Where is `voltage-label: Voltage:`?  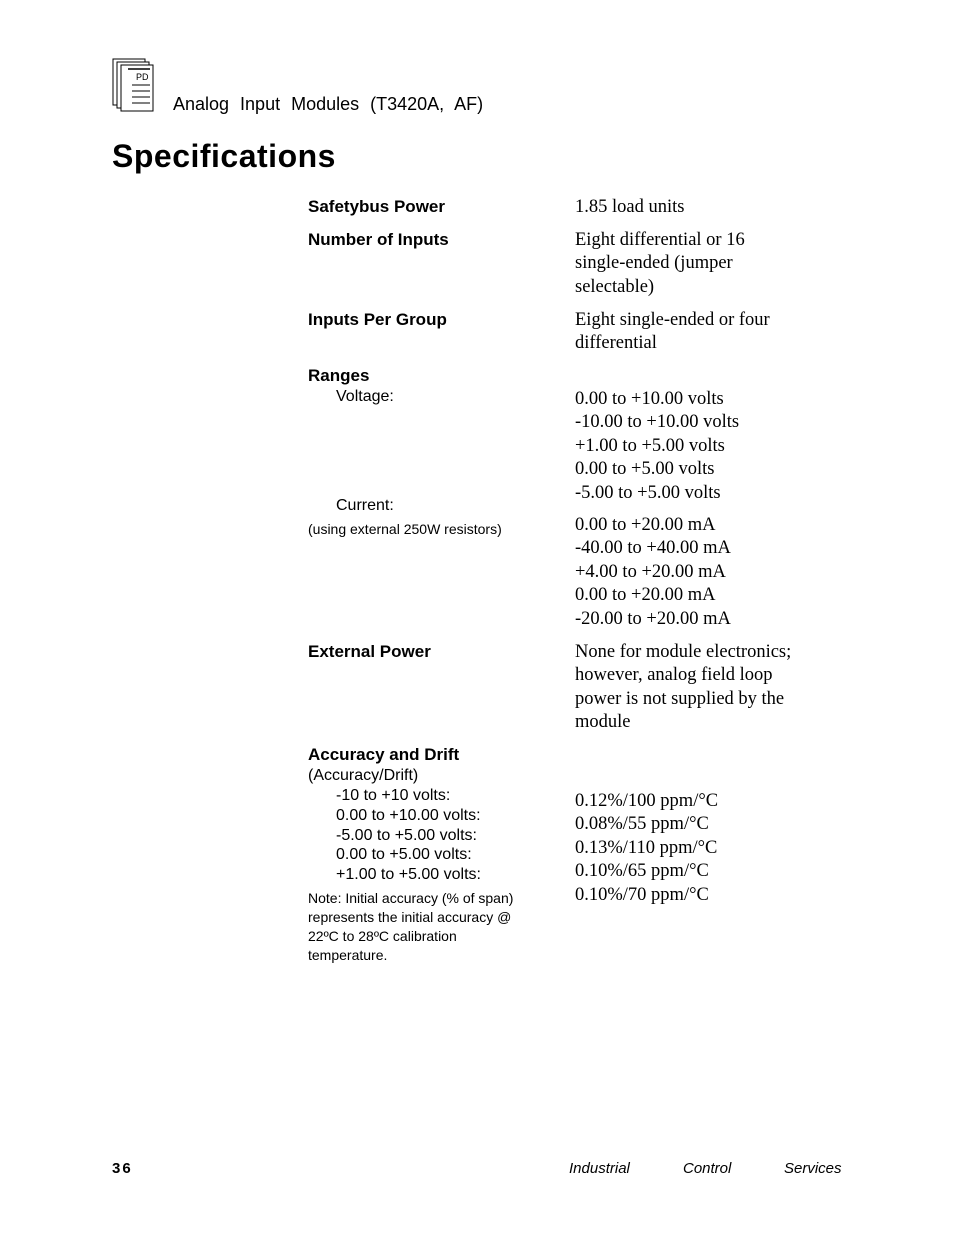
voltage-label: Voltage: is located at coordinates (365, 396).